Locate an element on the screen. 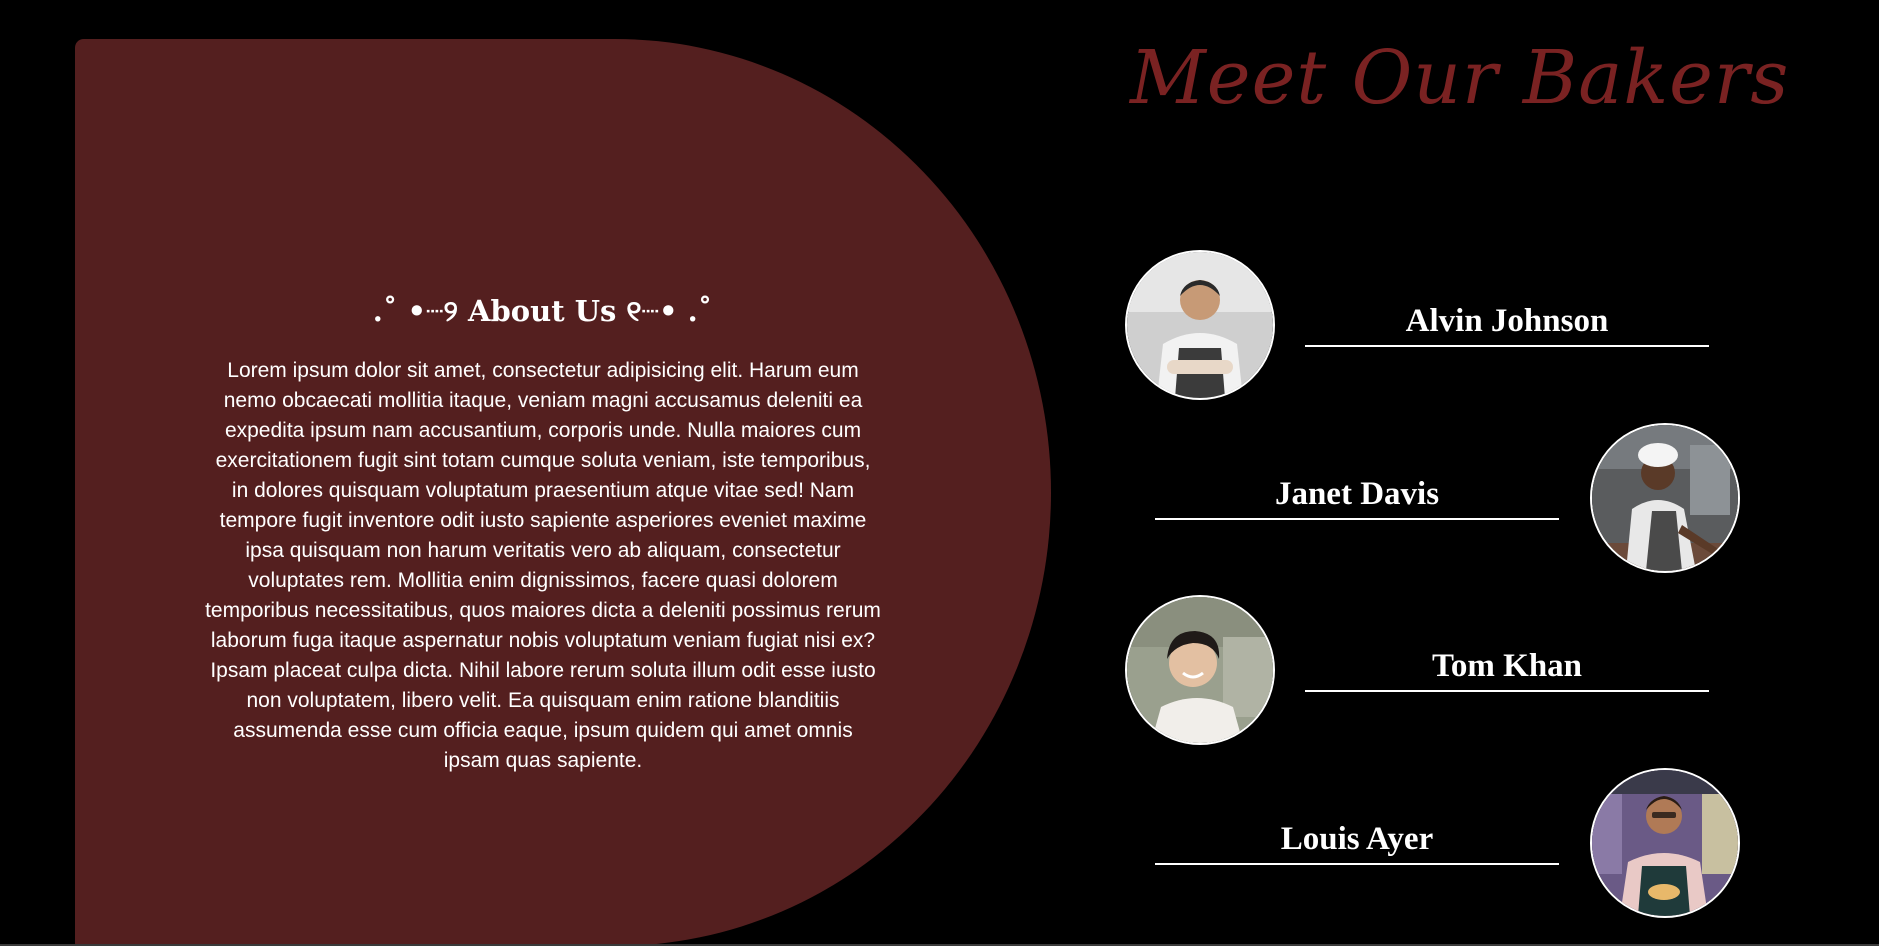  baker-card: Alvin Johnson is located at coordinates (1440, 326).